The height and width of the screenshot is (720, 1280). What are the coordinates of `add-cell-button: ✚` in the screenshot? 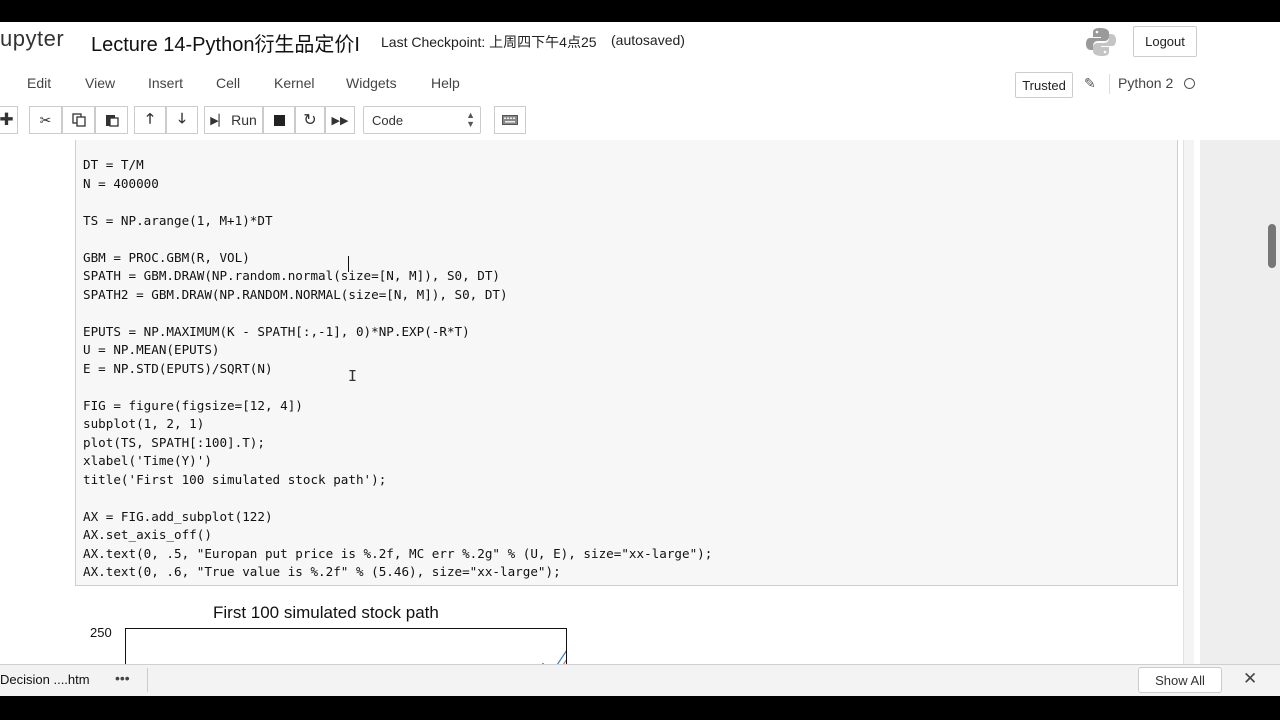 It's located at (9, 120).